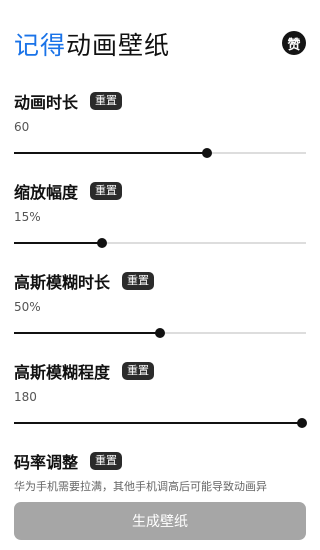 Image resolution: width=320 pixels, height=550 pixels. What do you see at coordinates (160, 216) in the screenshot?
I see `setting-zoom-amplitude: 缩放幅度 重置 15%` at bounding box center [160, 216].